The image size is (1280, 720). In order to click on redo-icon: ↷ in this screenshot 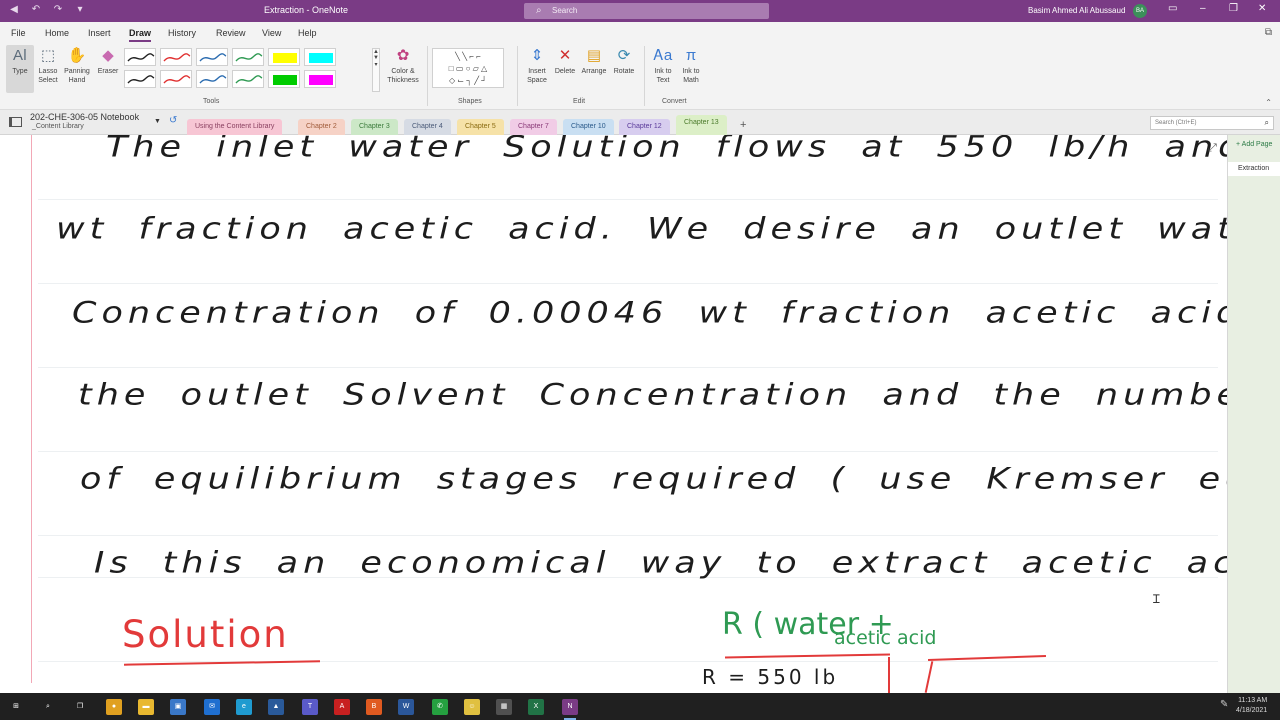, I will do `click(58, 10)`.